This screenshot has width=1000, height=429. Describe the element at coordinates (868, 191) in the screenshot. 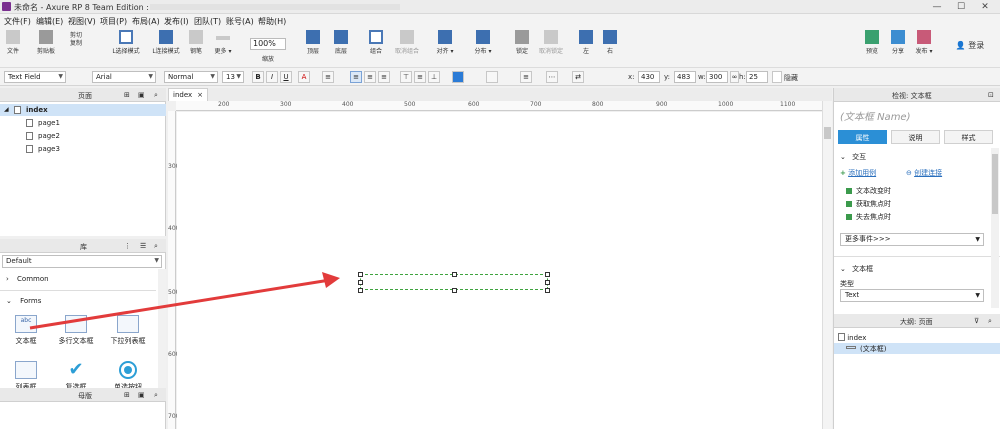

I see `event-text-change: 文本改变时` at that location.